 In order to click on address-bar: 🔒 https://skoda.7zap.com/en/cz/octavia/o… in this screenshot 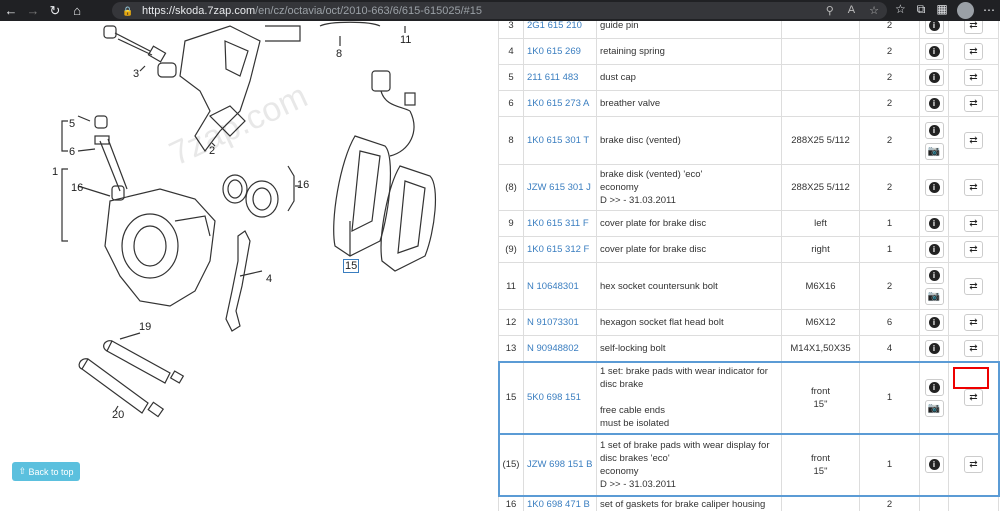, I will do `click(499, 10)`.